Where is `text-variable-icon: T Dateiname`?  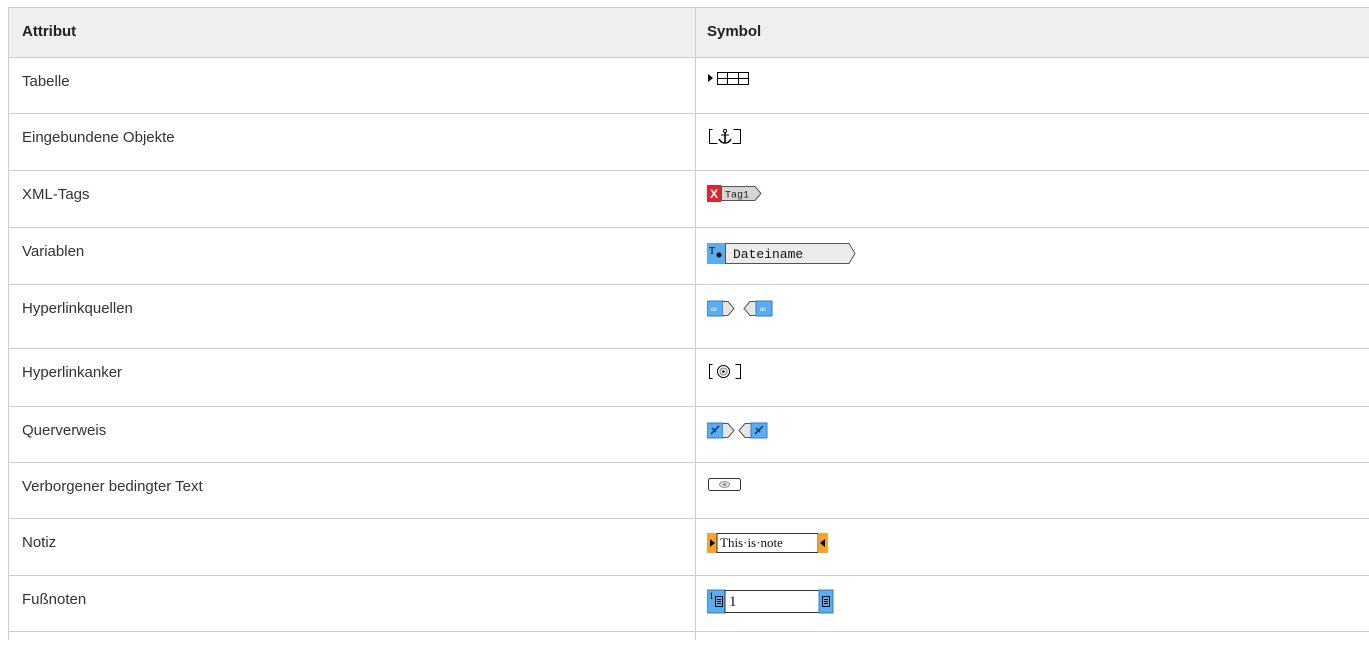 text-variable-icon: T Dateiname is located at coordinates (787, 254).